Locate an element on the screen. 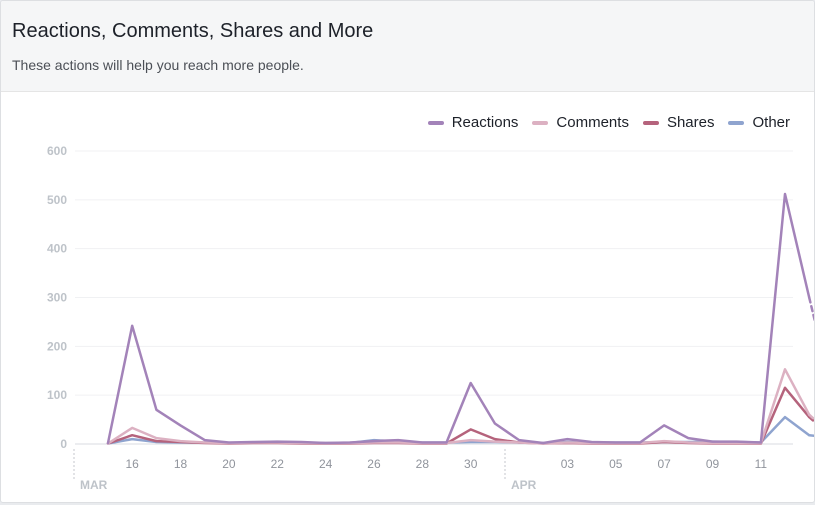  legend-item-other: Other is located at coordinates (759, 122).